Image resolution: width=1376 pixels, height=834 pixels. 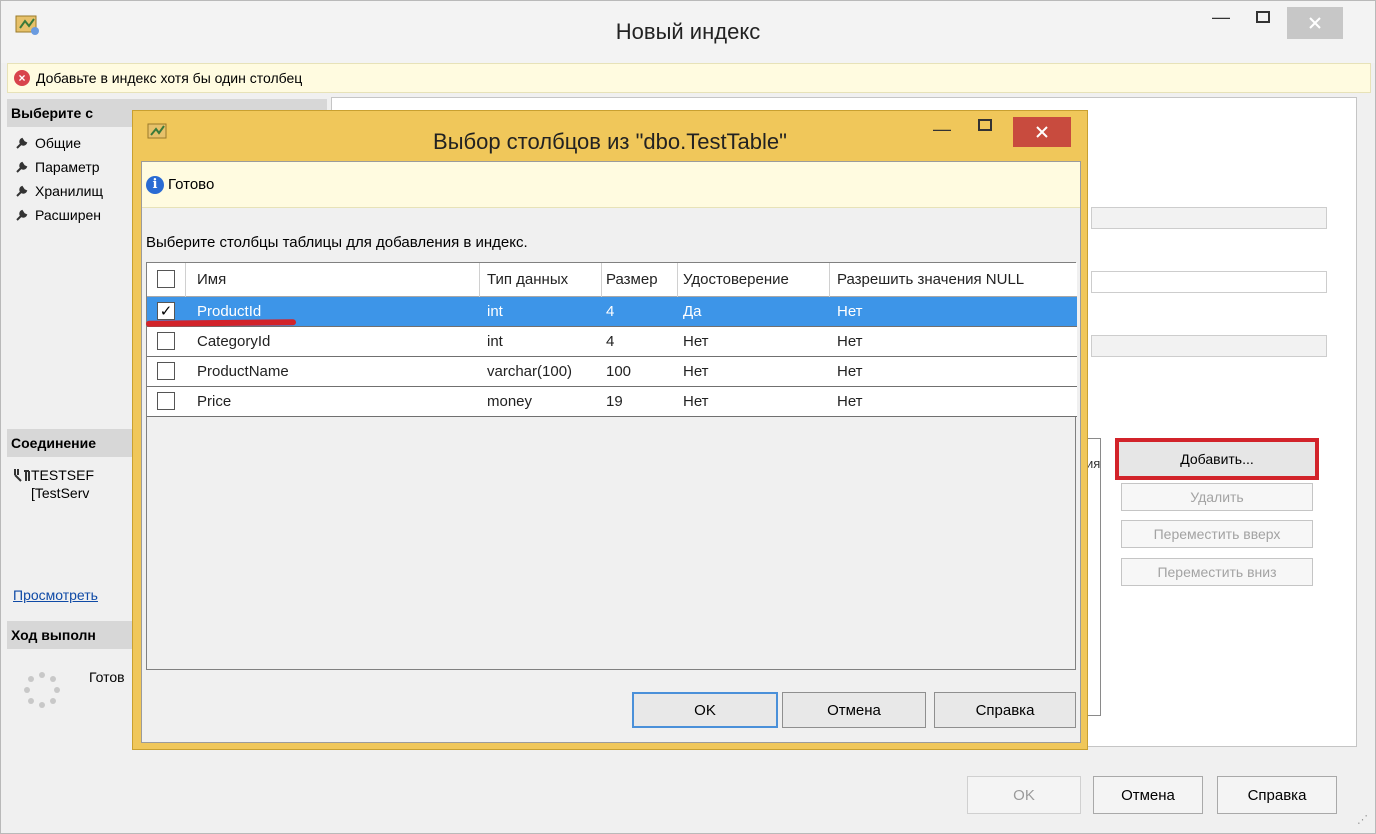 What do you see at coordinates (1042, 132) in the screenshot?
I see `dialog-close-icon` at bounding box center [1042, 132].